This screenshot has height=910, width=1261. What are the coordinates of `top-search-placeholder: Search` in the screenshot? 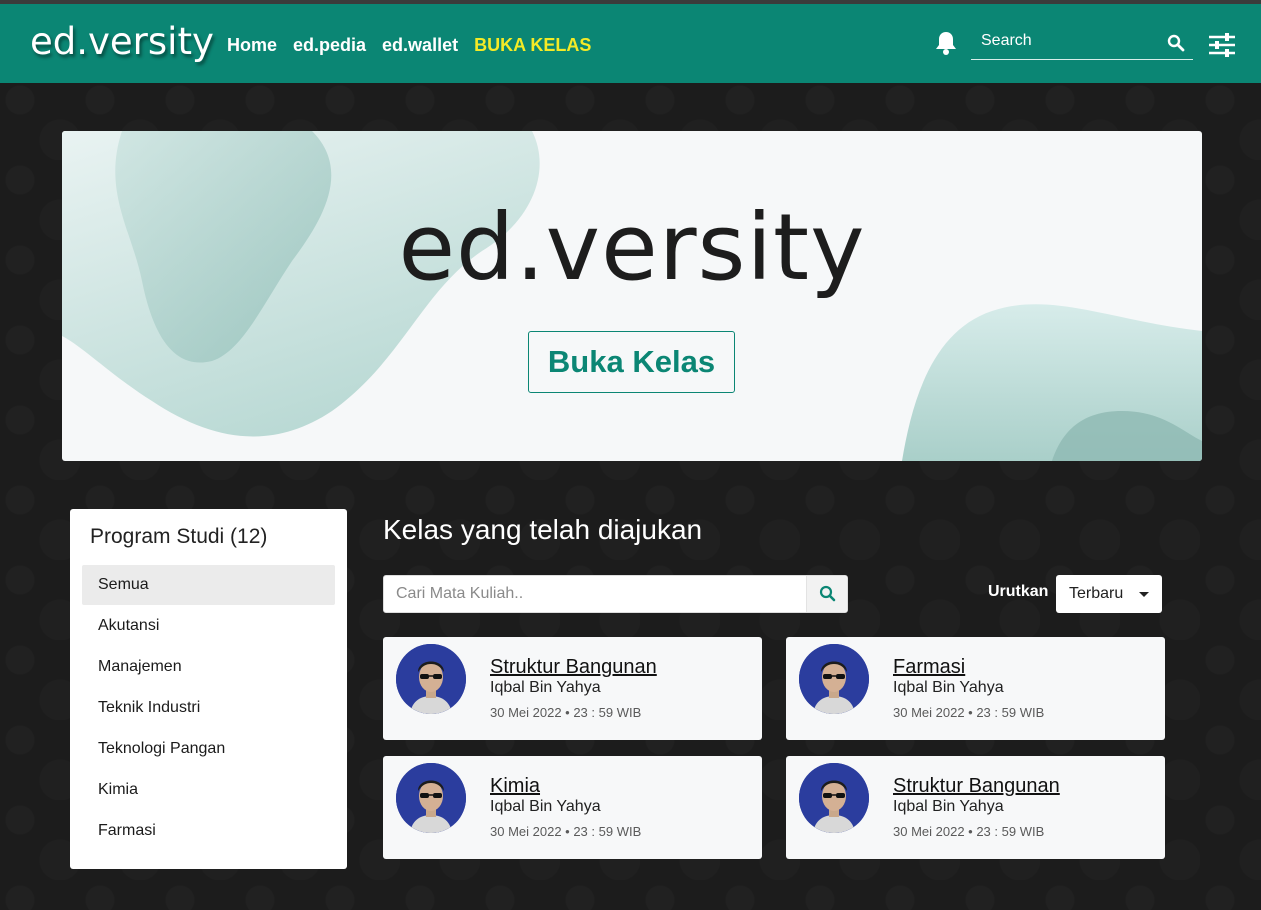 It's located at (1006, 40).